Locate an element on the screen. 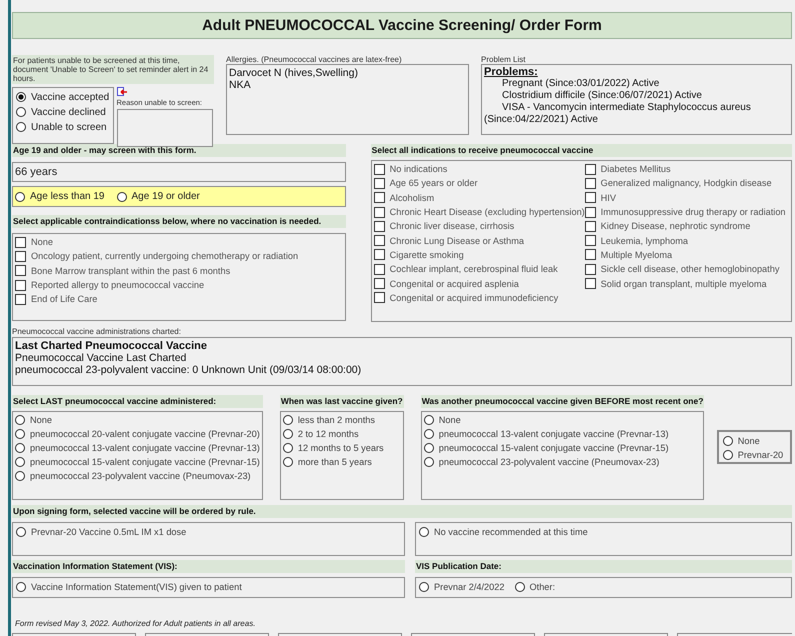 This screenshot has width=795, height=636. allergies-field: Darvocet N (hives,Swelling) NKA is located at coordinates (347, 99).